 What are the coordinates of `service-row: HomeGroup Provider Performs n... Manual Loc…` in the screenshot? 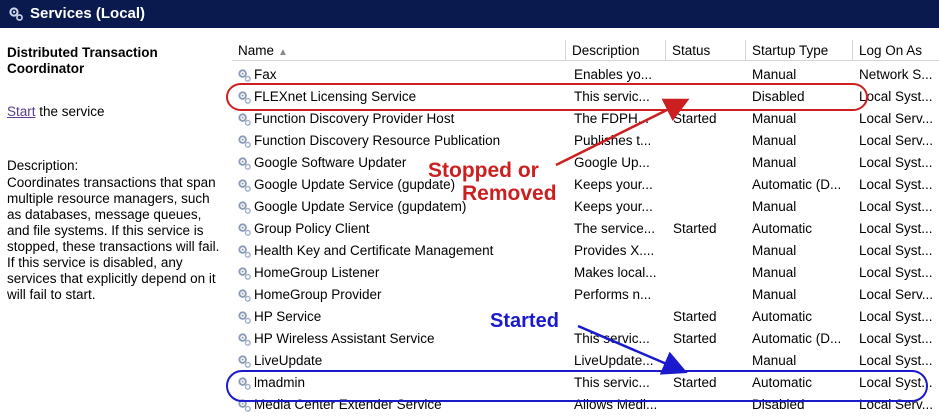 It's located at (585, 295).